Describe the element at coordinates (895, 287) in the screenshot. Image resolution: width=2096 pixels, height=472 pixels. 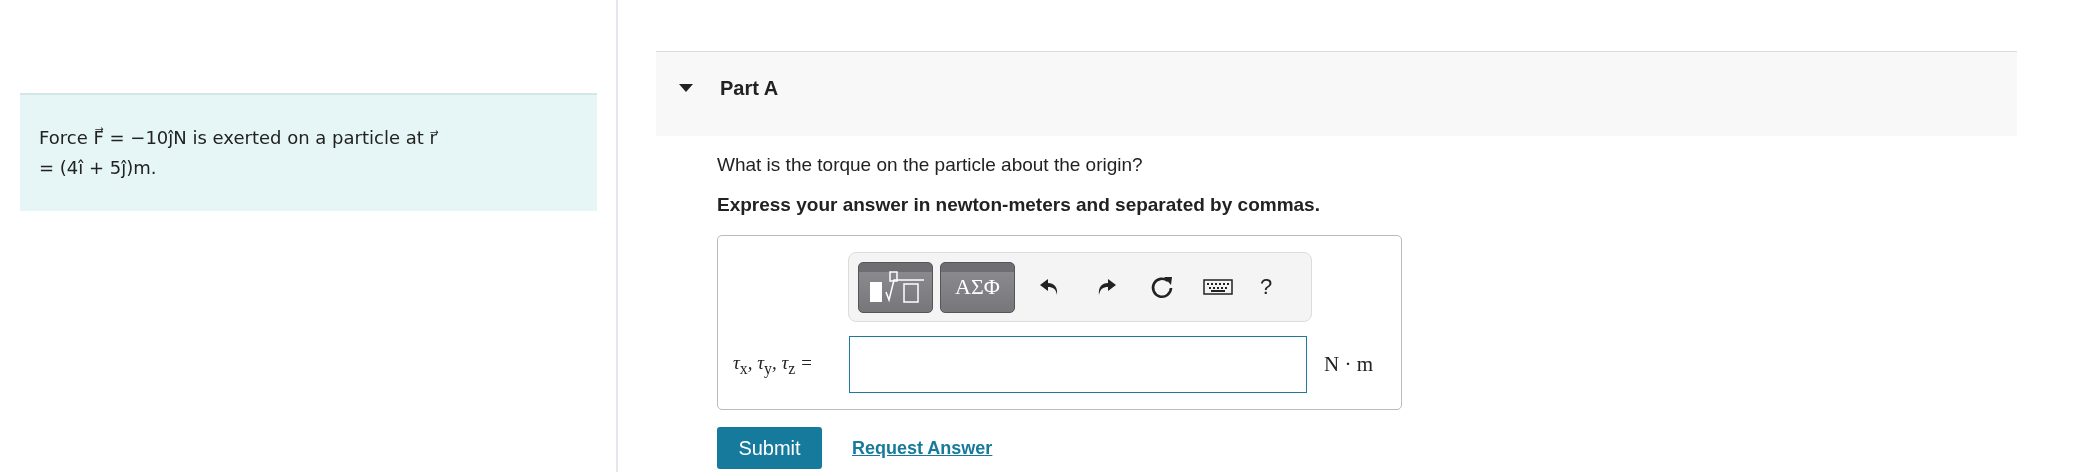
I see `template-button` at that location.